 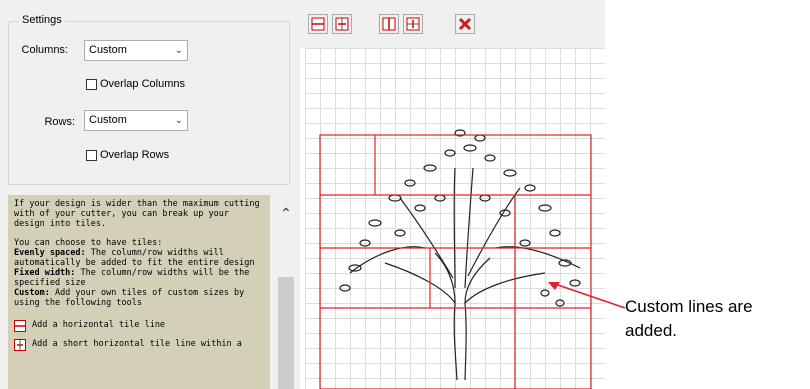 I want to click on callout-line-1: Custom lines are, so click(x=689, y=306).